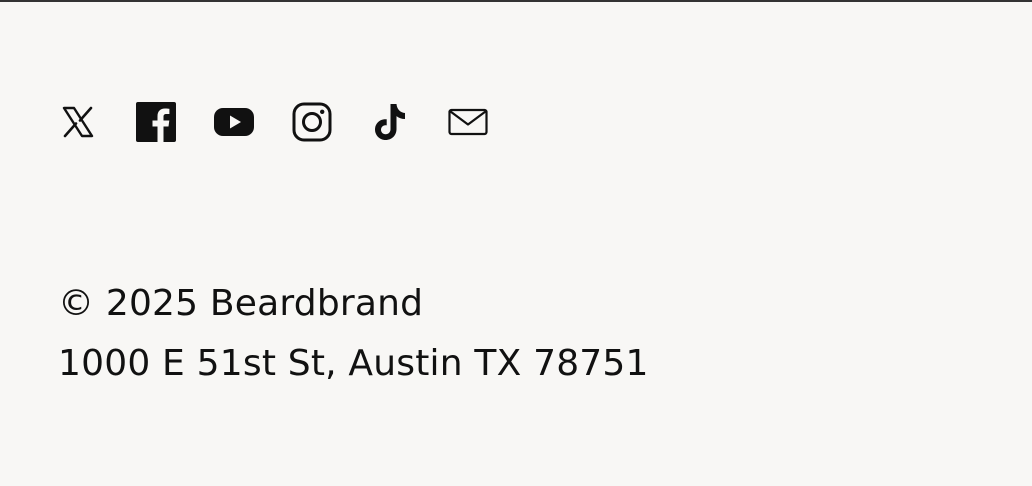 The height and width of the screenshot is (486, 1032). I want to click on facebook-icon, so click(156, 122).